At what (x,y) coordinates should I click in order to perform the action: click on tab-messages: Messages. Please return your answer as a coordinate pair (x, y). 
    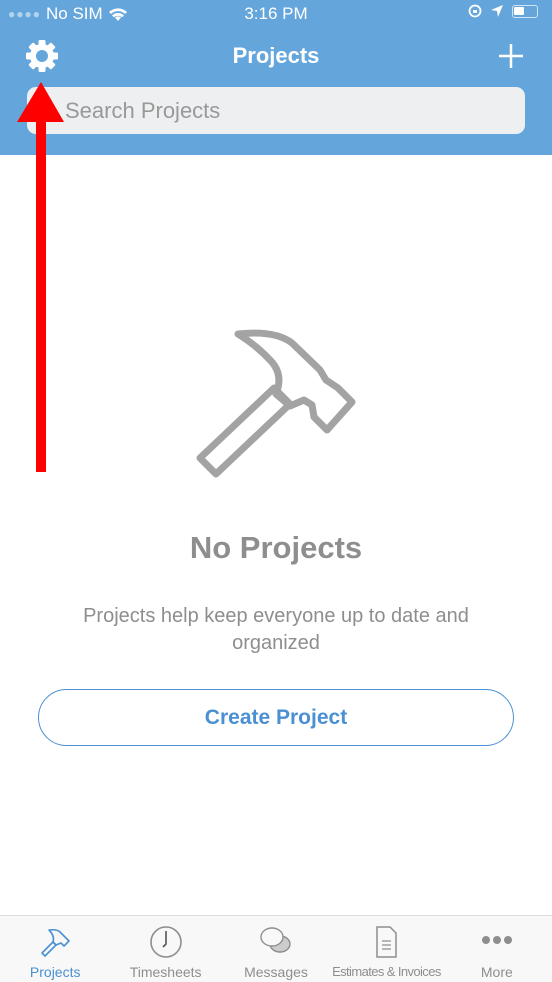
    Looking at the image, I should click on (276, 949).